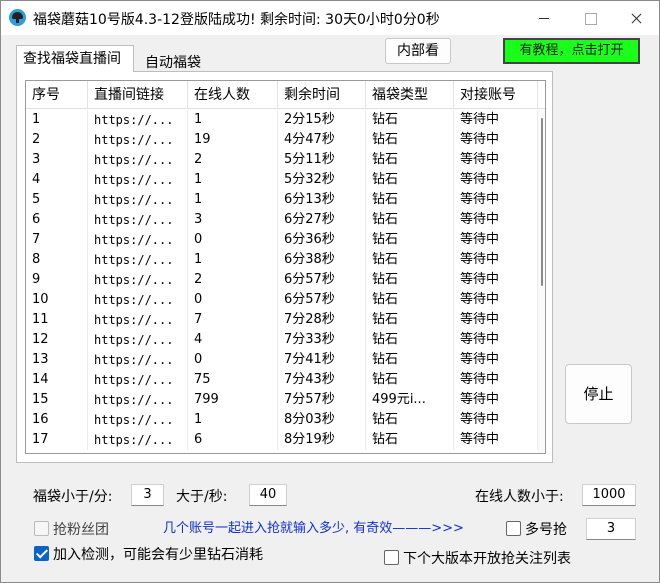 This screenshot has width=660, height=583. I want to click on cell-remaining: 8分03秒, so click(322, 420).